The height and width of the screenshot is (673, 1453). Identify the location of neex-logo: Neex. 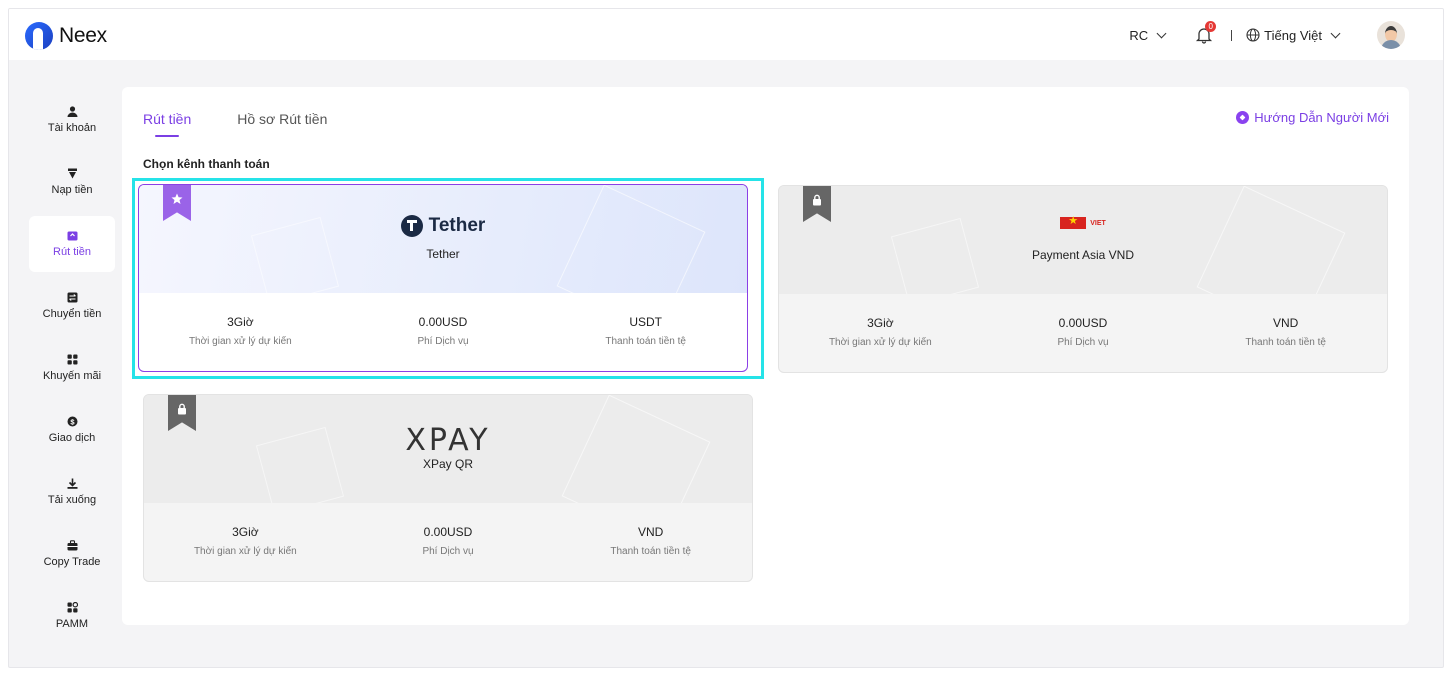
(66, 36).